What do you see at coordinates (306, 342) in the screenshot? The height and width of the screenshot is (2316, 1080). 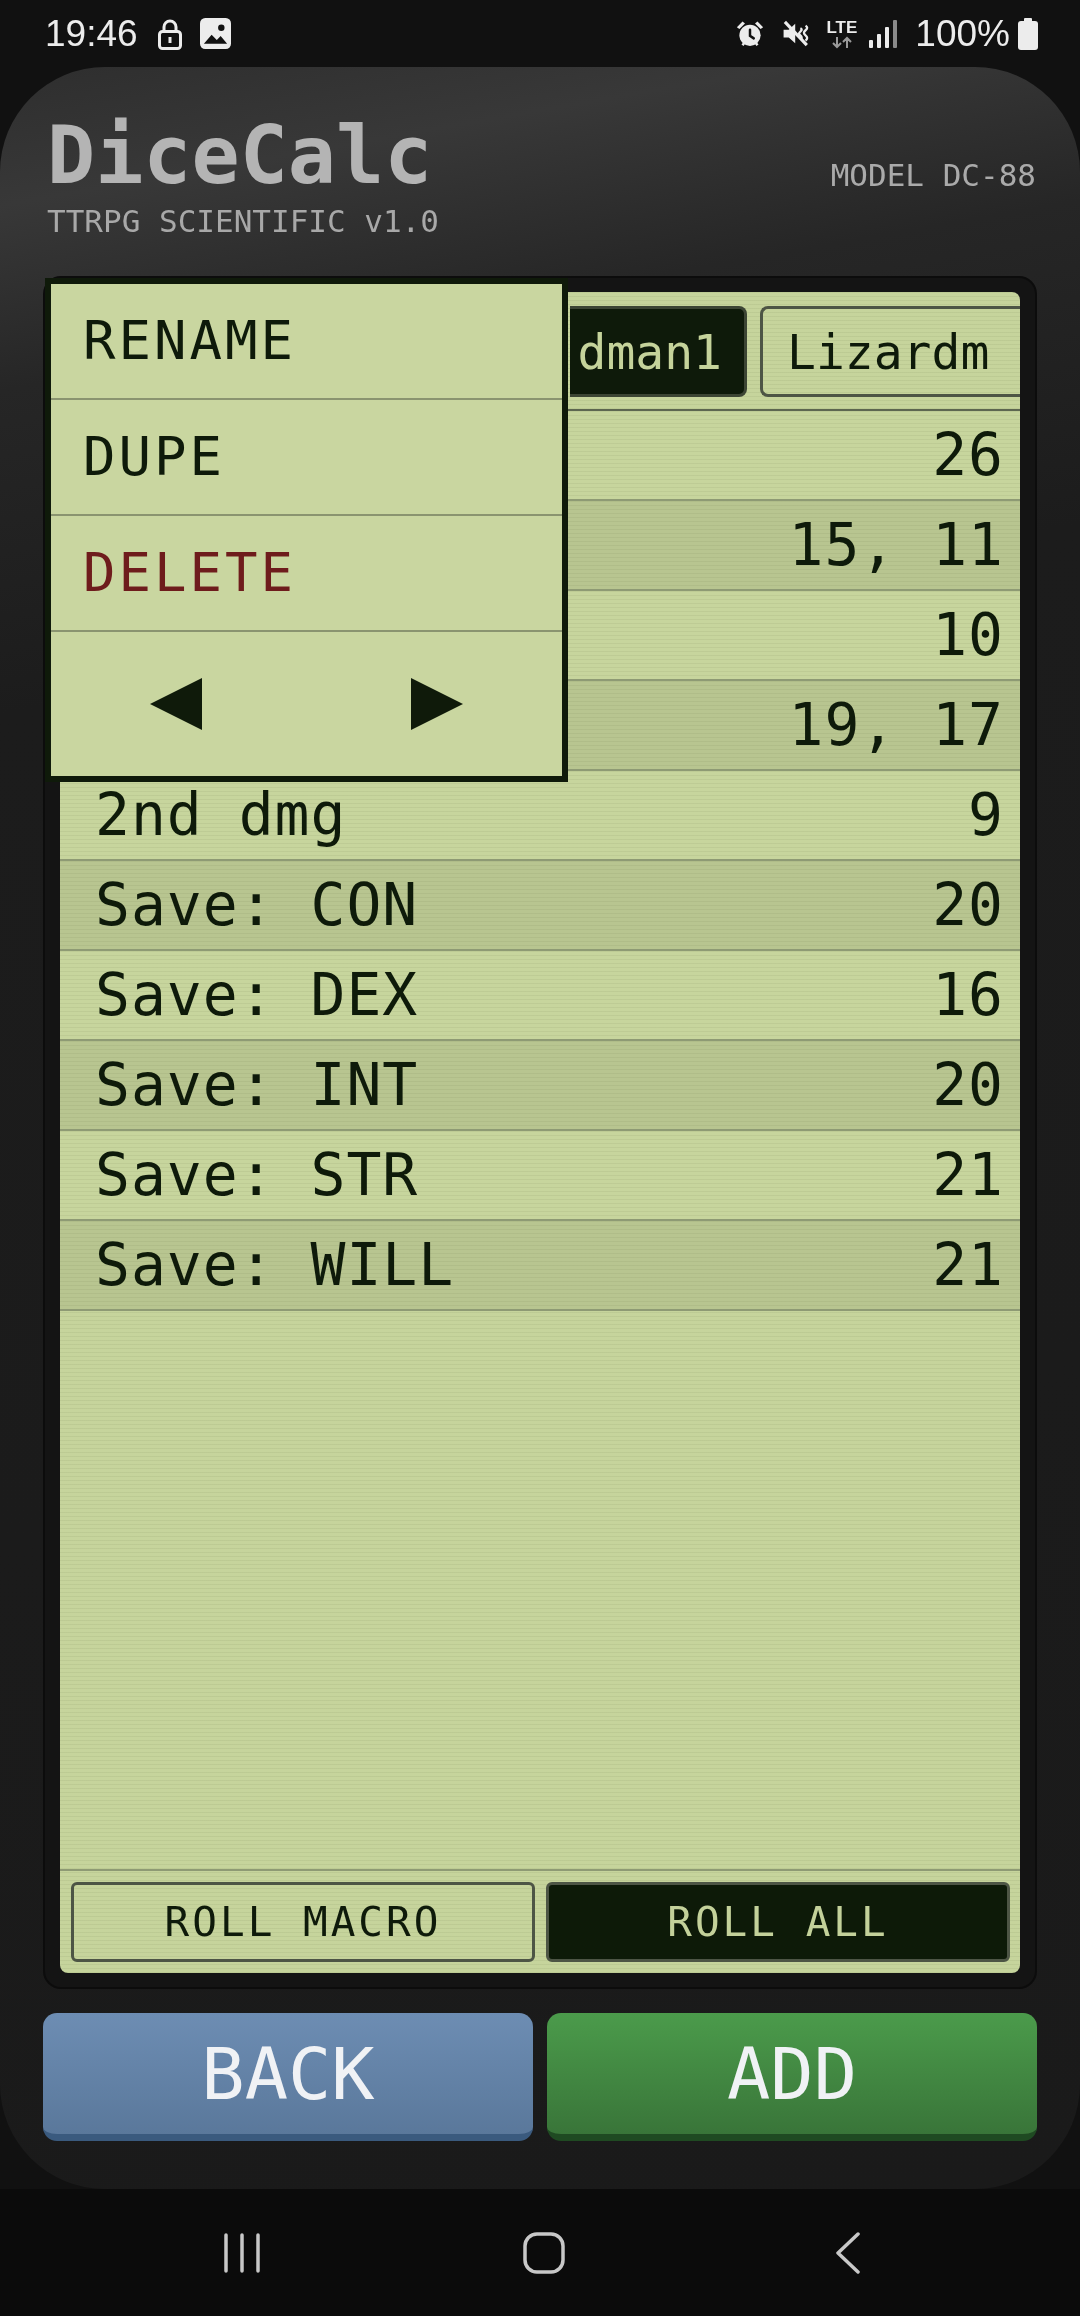 I see `menu-item: RENAME` at bounding box center [306, 342].